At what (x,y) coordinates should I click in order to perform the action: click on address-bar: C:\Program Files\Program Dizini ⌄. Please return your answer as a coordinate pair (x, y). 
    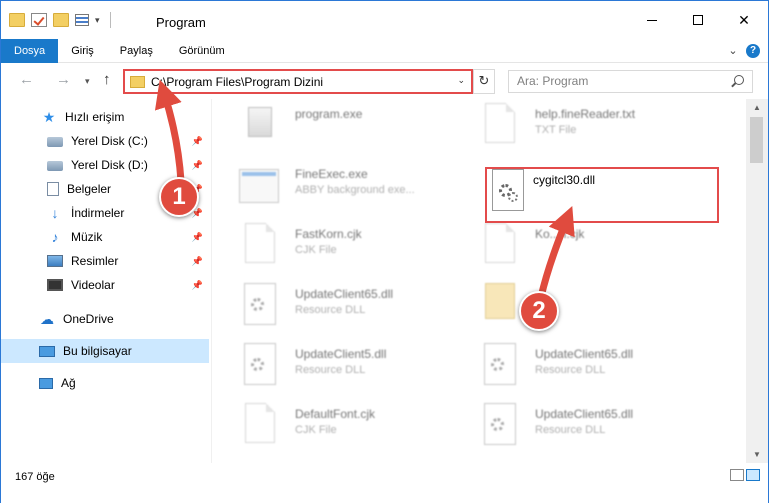
    Looking at the image, I should click on (298, 81).